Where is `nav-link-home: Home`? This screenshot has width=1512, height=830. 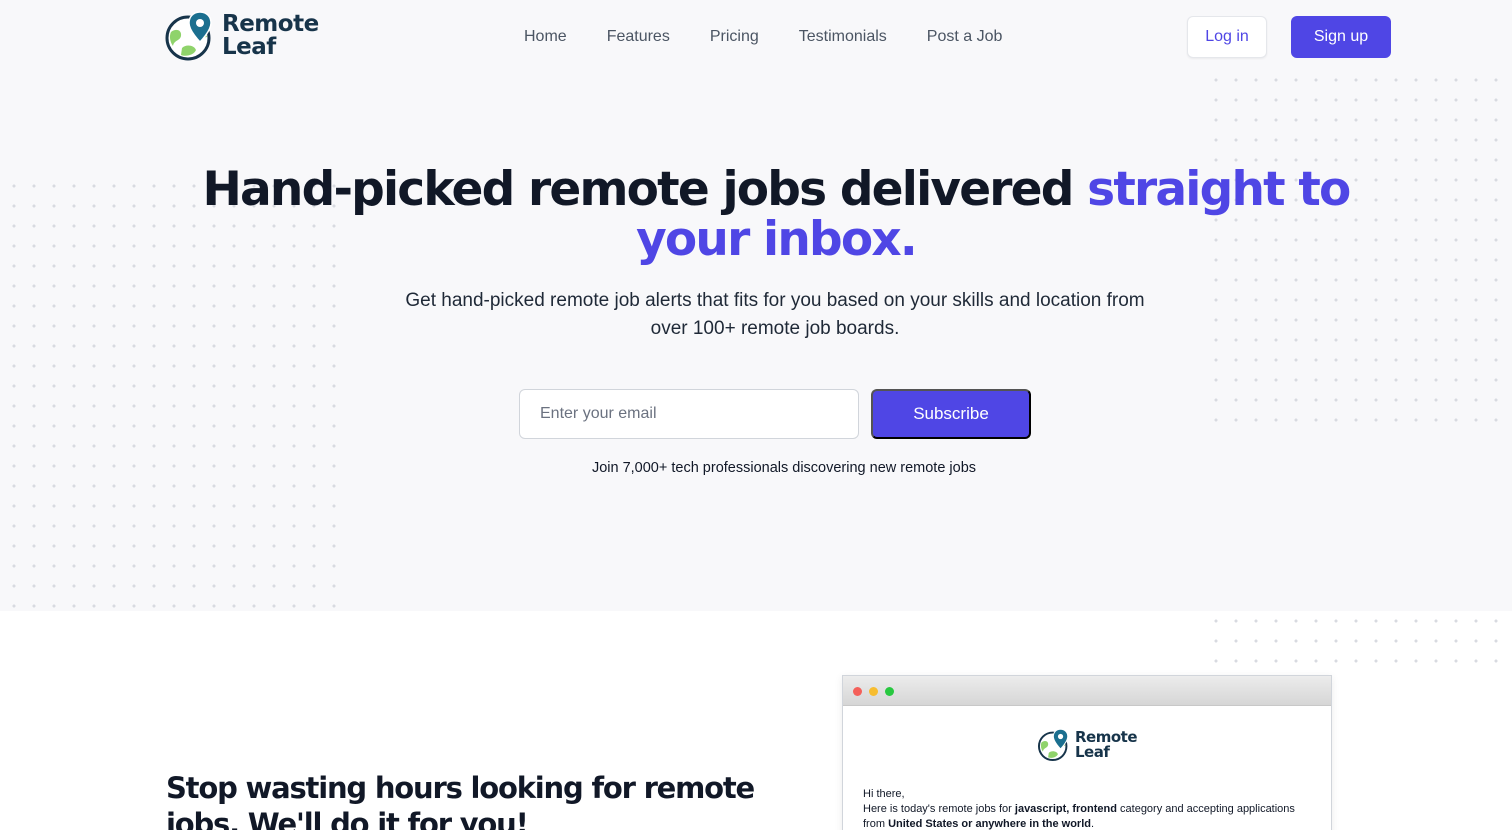
nav-link-home: Home is located at coordinates (545, 37).